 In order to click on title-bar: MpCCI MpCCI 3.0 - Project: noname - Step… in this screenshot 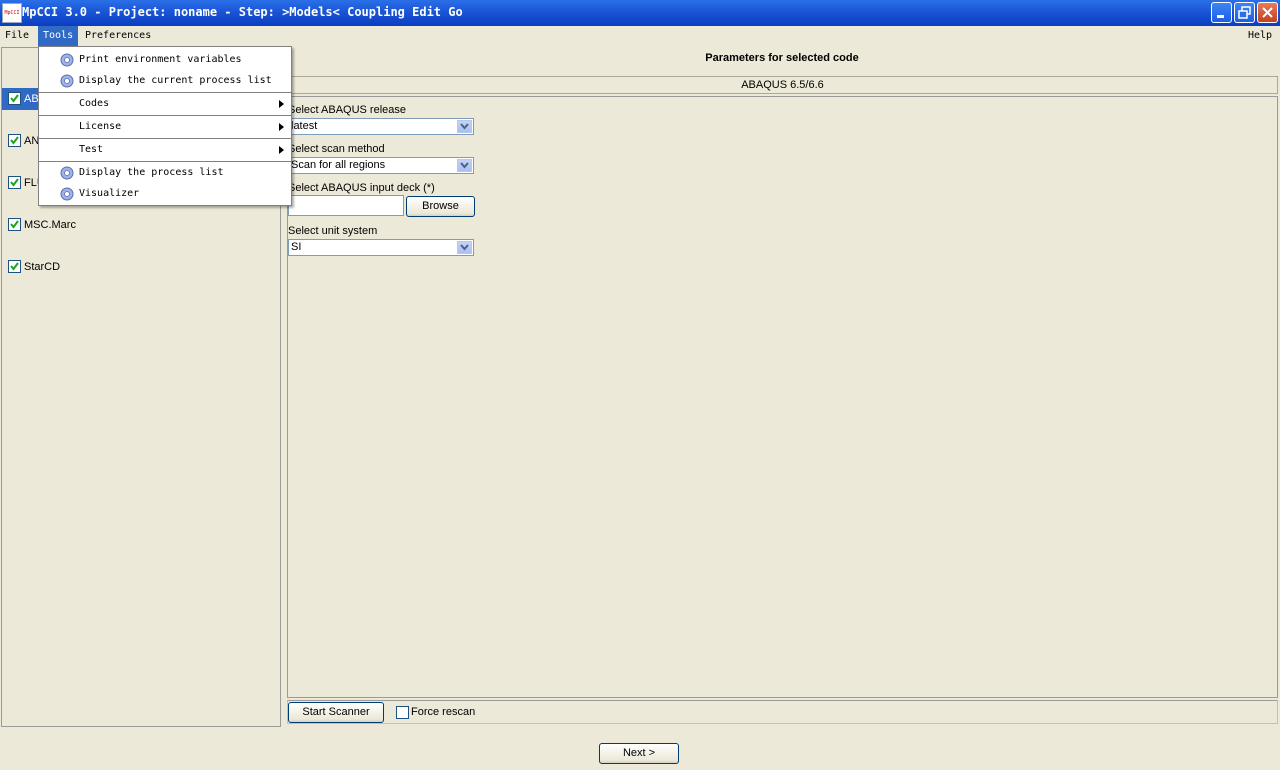, I will do `click(640, 13)`.